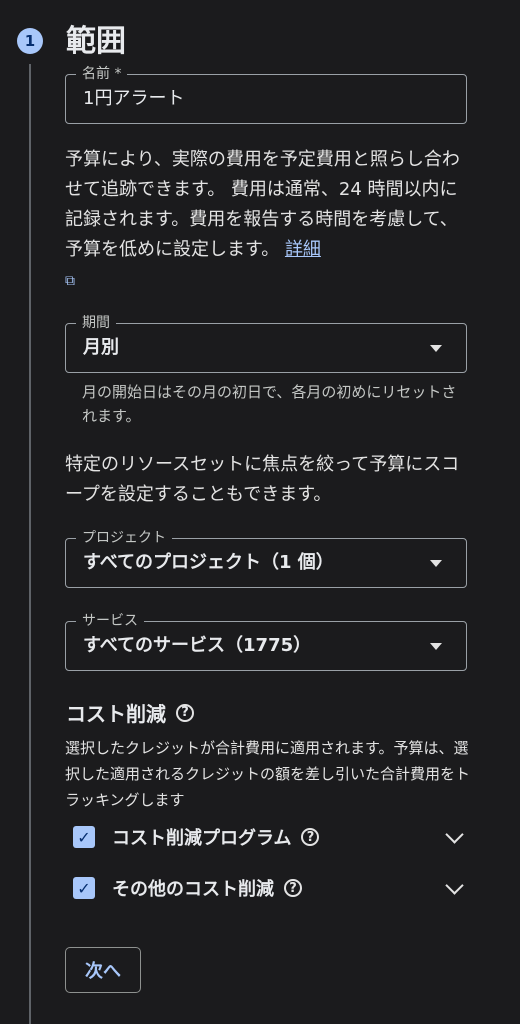 Image resolution: width=520 pixels, height=1024 pixels. Describe the element at coordinates (96, 41) in the screenshot. I see `step-title: 範囲` at that location.